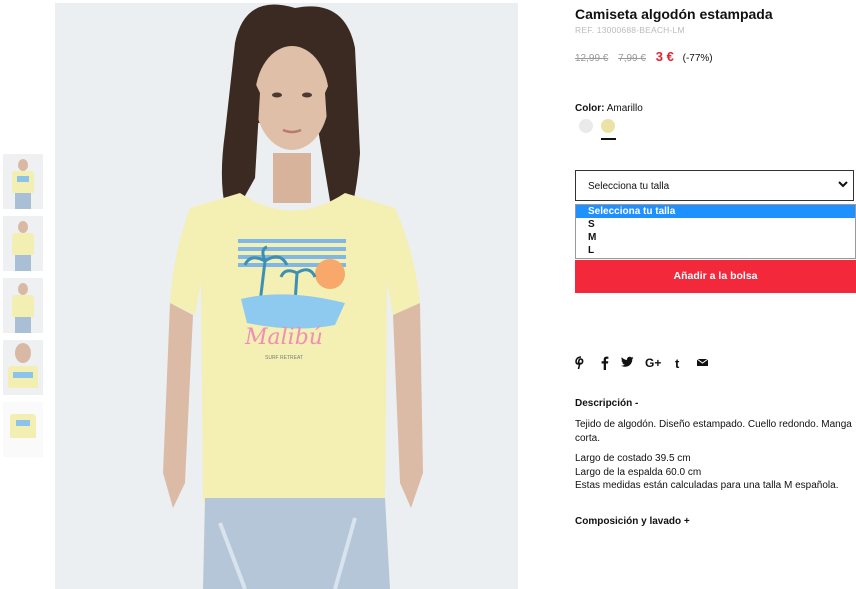 Image resolution: width=856 pixels, height=589 pixels. I want to click on thumbnail-strip, so click(23, 309).